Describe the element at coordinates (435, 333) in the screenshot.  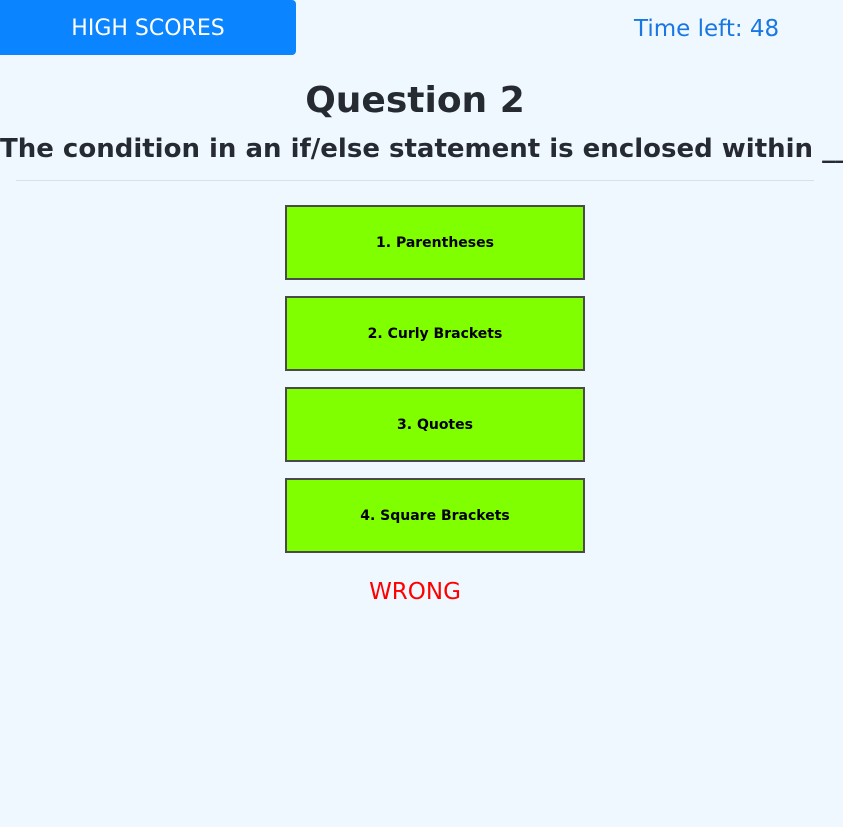
I see `answer-button-2: 2. Curly Brackets` at that location.